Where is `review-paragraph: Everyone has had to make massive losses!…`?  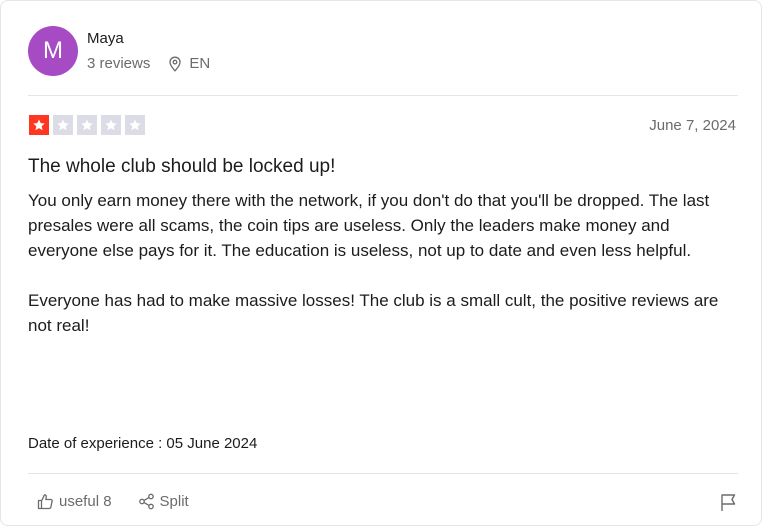
review-paragraph: Everyone has had to make massive losses!… is located at coordinates (373, 313).